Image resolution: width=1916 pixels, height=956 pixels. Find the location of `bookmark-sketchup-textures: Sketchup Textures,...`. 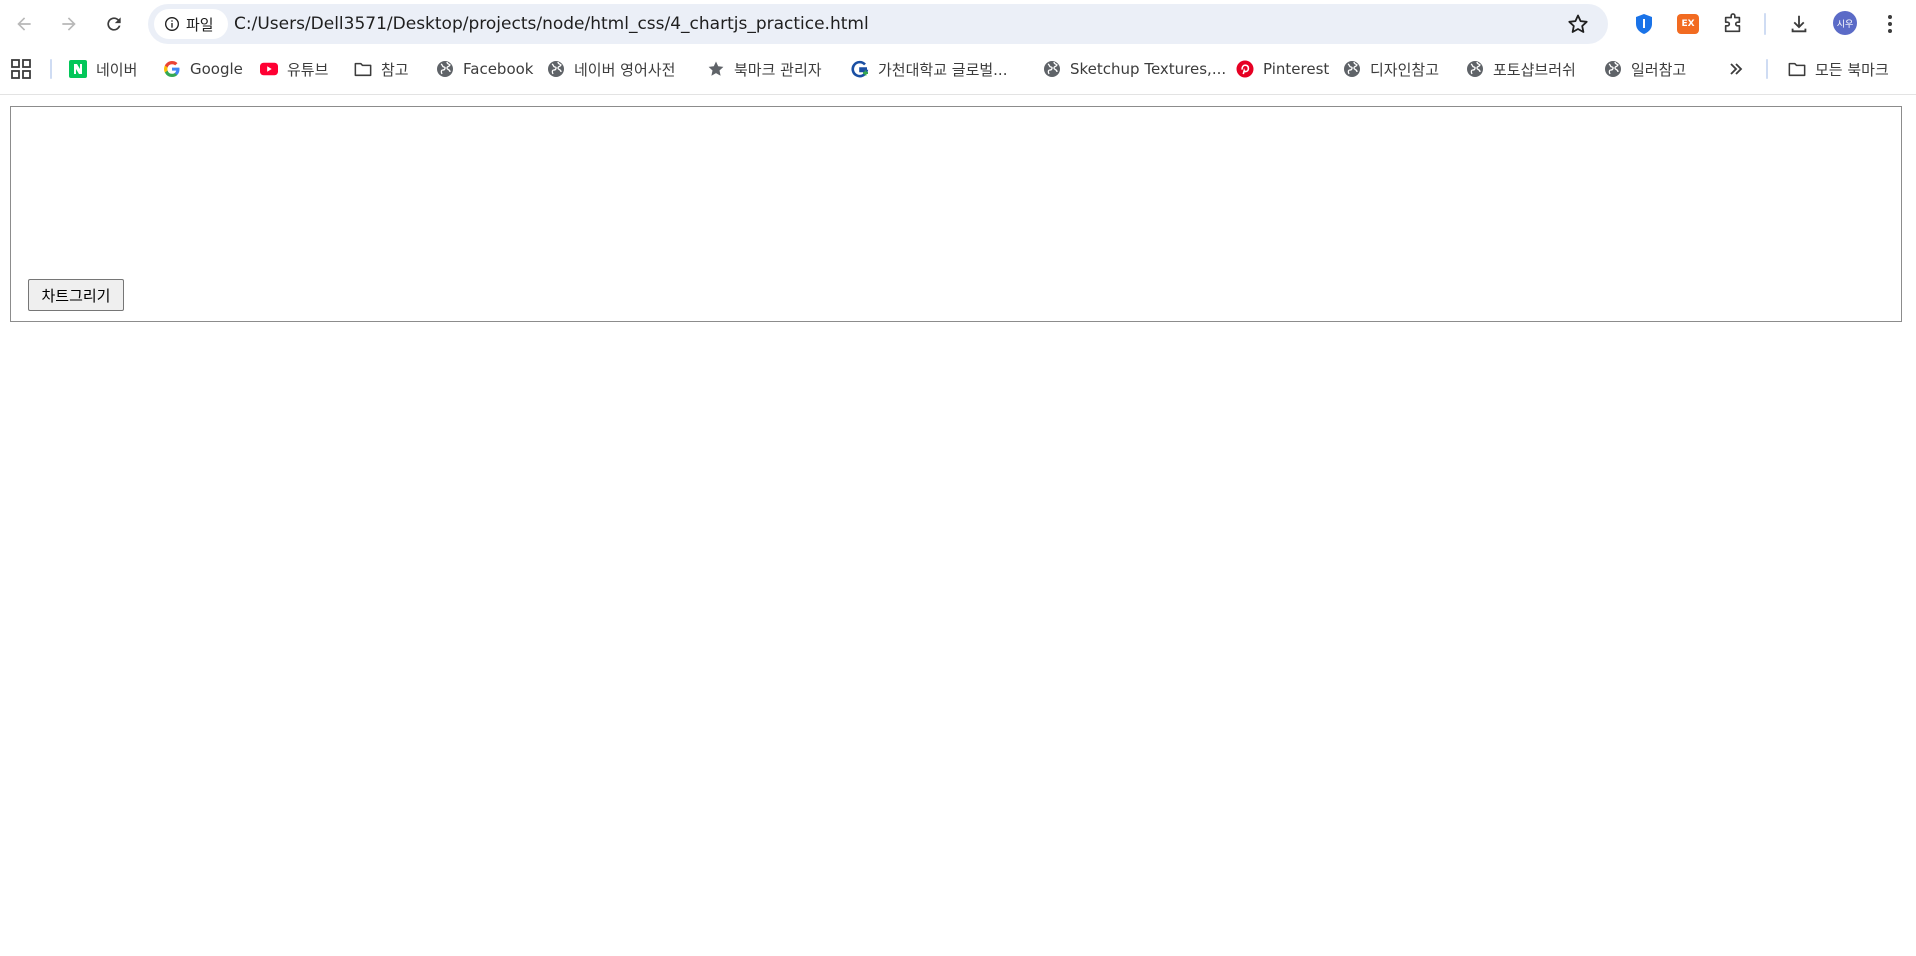

bookmark-sketchup-textures: Sketchup Textures,... is located at coordinates (1134, 69).